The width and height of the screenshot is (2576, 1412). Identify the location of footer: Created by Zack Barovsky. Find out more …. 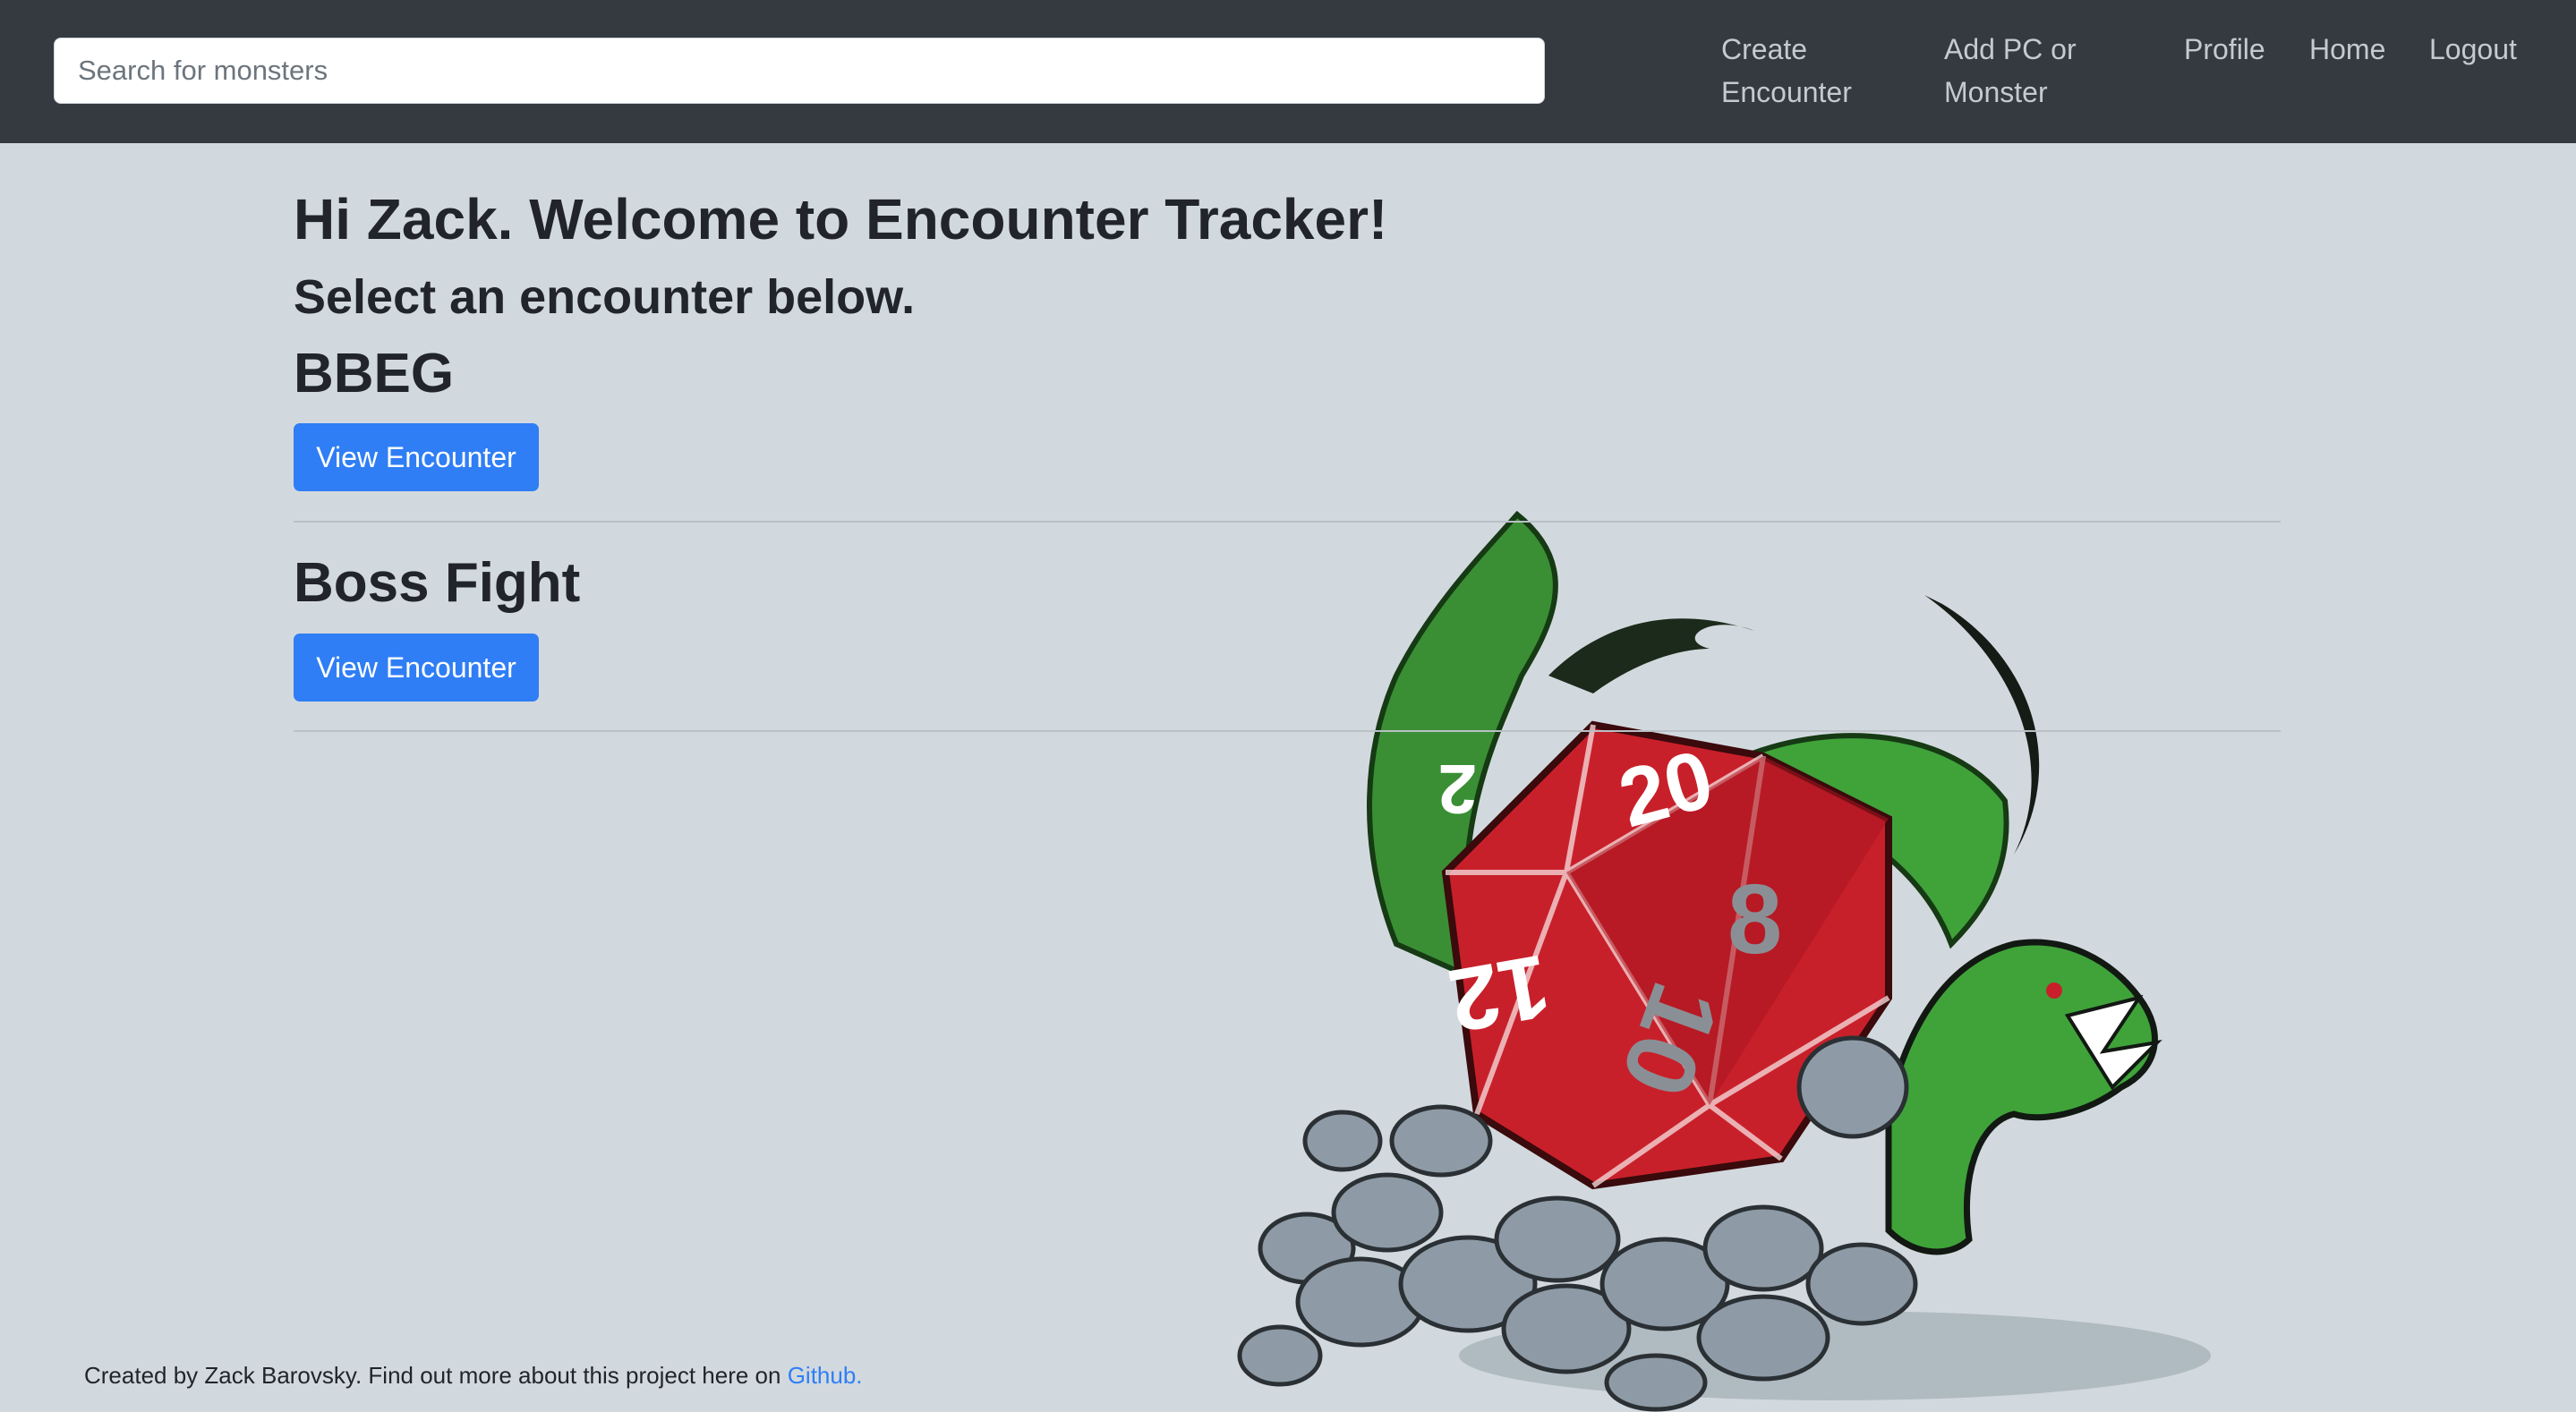
(473, 1376).